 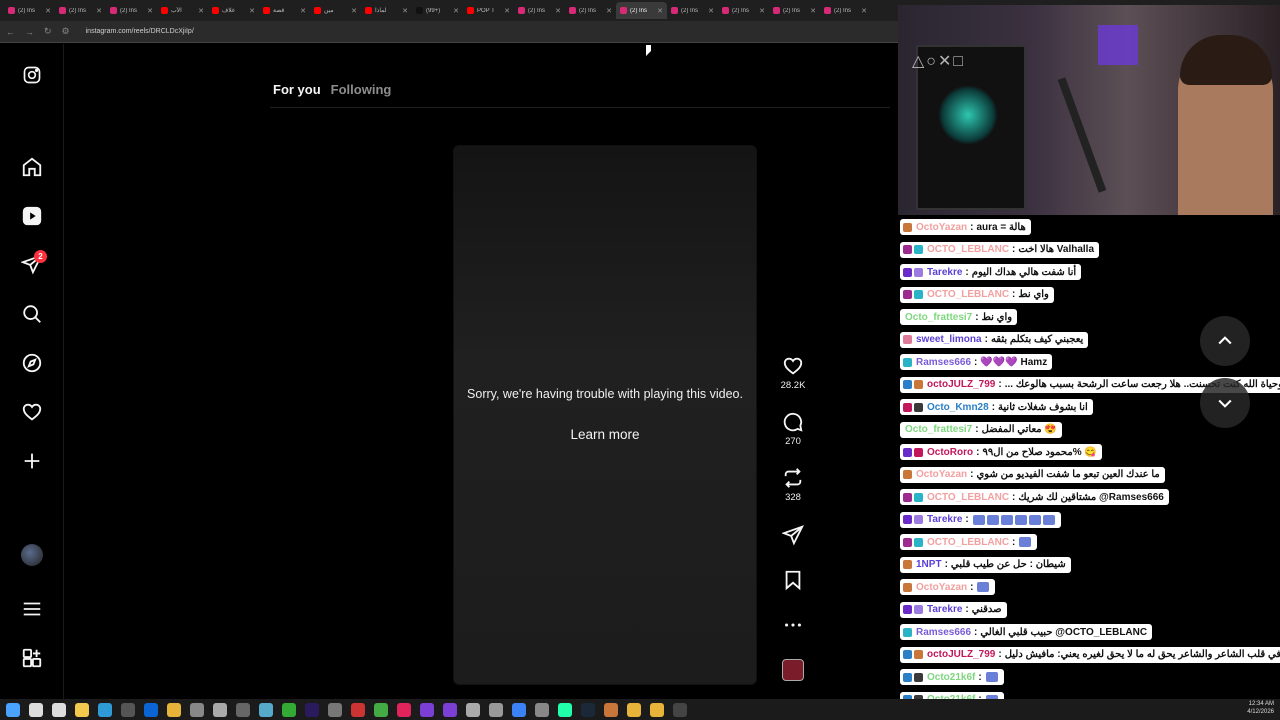 I want to click on home-icon, so click(x=32, y=167).